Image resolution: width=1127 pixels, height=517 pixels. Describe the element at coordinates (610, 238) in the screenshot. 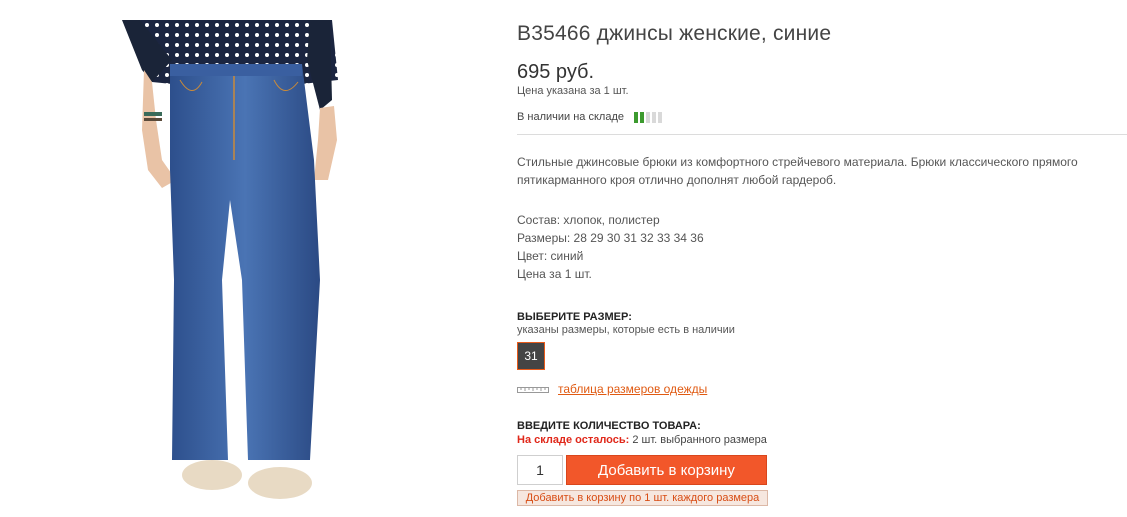

I see `spec-sizes: Размеры: 28 29 30 31 32 33 34 36` at that location.